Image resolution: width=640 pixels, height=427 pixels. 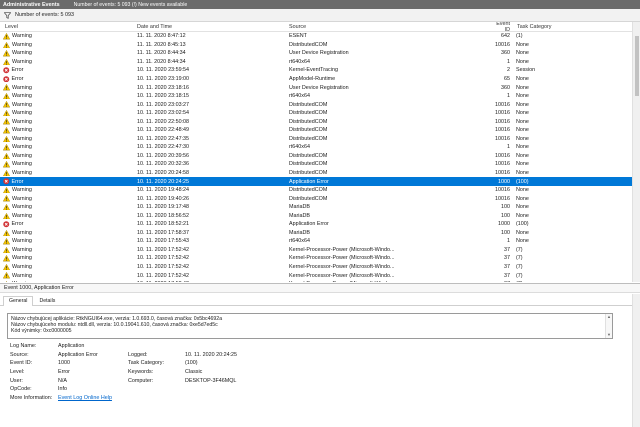 What do you see at coordinates (501, 27) in the screenshot?
I see `column-header-event-id: Event ID` at bounding box center [501, 27].